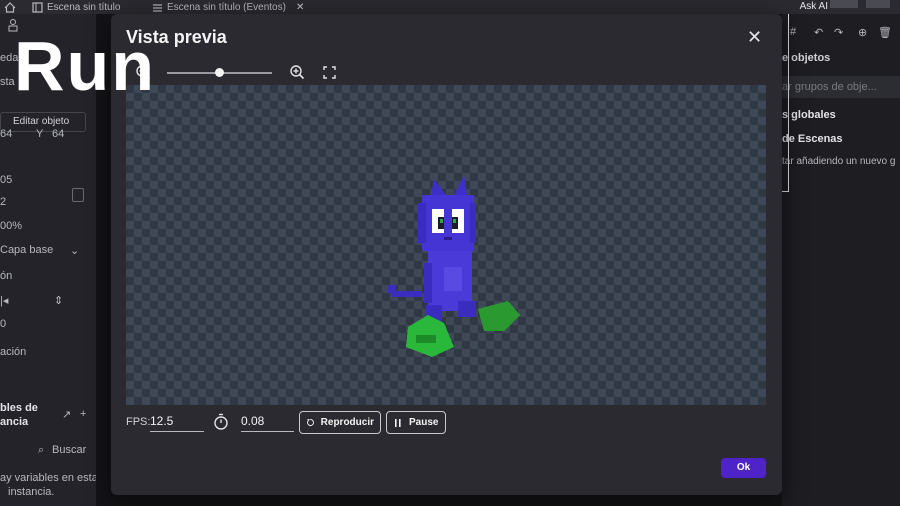 This screenshot has height=506, width=900. What do you see at coordinates (13, 352) in the screenshot?
I see `section-label: ación` at bounding box center [13, 352].